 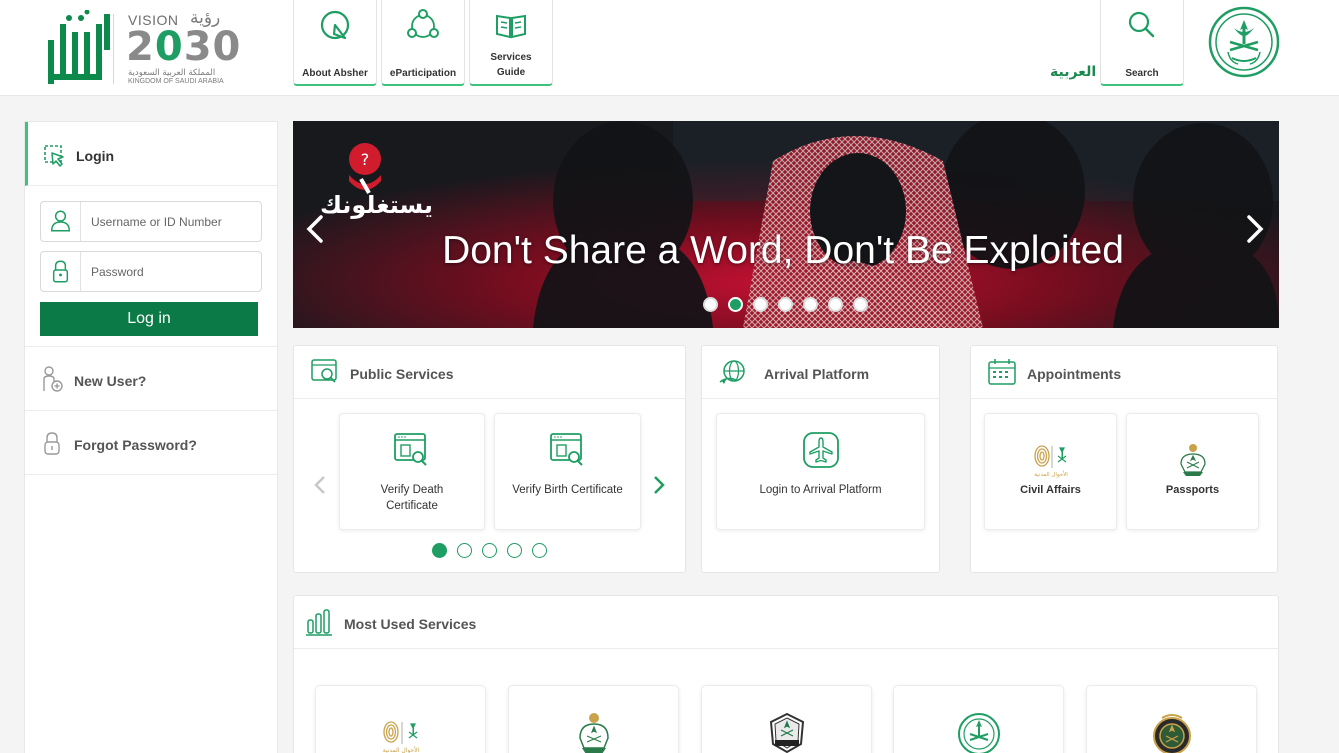 I want to click on forgot-password-label: Forgot Password?, so click(x=135, y=445).